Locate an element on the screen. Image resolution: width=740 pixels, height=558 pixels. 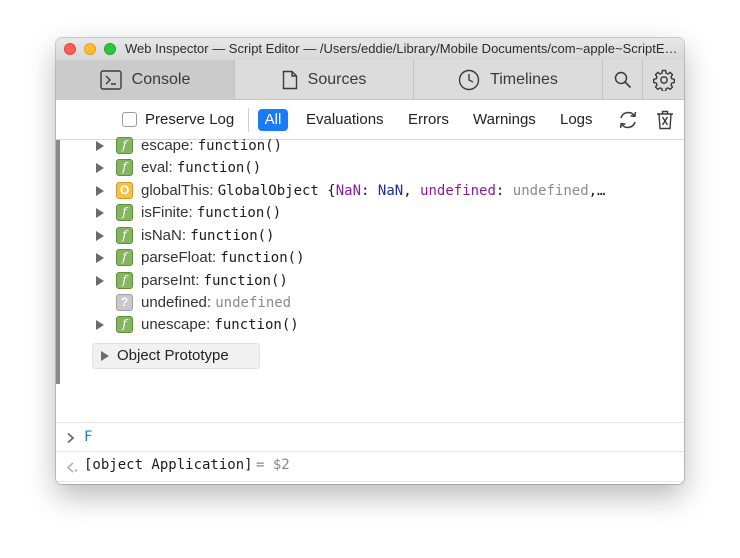
result-value: [object Application] is located at coordinates (168, 465).